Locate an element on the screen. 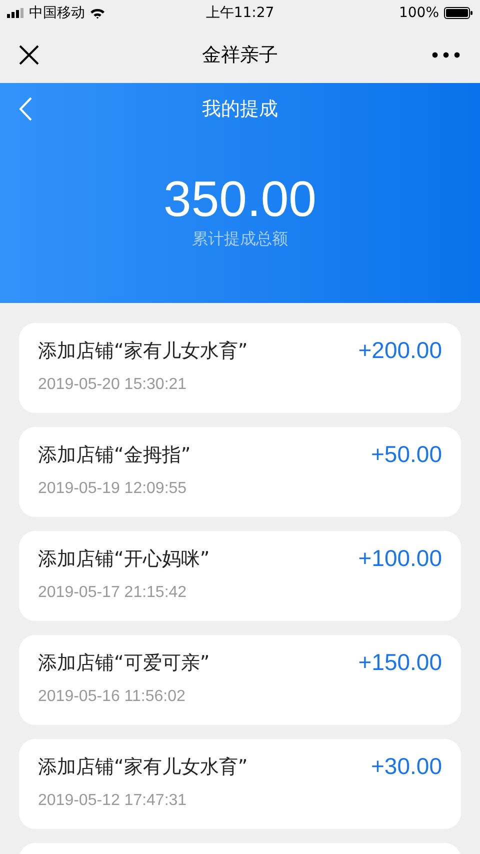  record-amount: +200.00 is located at coordinates (400, 350).